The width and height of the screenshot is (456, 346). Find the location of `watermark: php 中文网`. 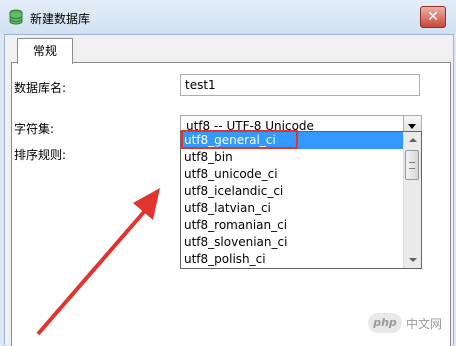

watermark: php 中文网 is located at coordinates (406, 323).